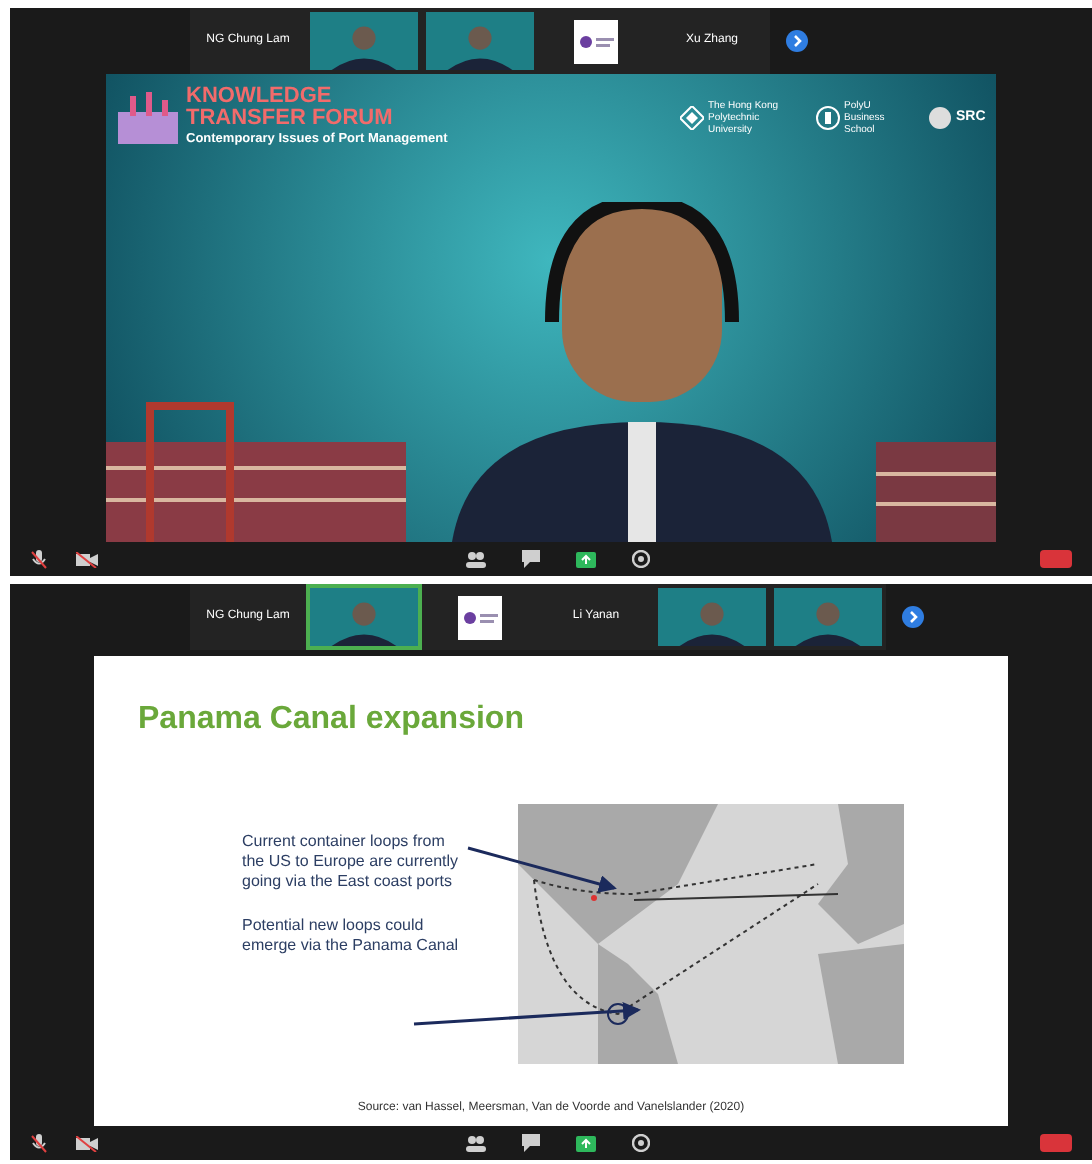 The width and height of the screenshot is (1092, 1164). What do you see at coordinates (290, 119) in the screenshot?
I see `forum-title: TRANSFER FORUM` at bounding box center [290, 119].